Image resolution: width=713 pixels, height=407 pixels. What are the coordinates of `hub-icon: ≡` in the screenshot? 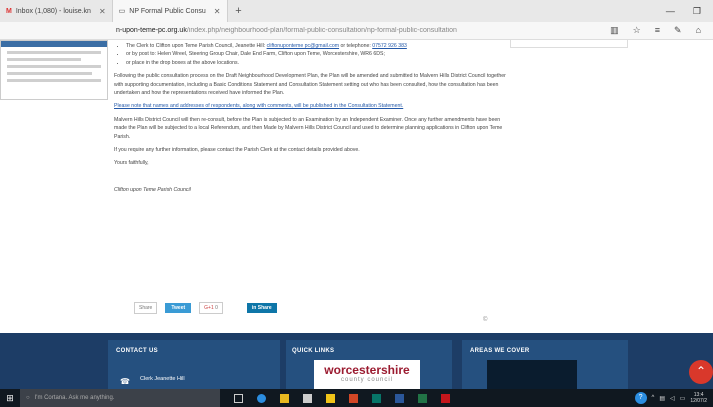 It's located at (657, 30).